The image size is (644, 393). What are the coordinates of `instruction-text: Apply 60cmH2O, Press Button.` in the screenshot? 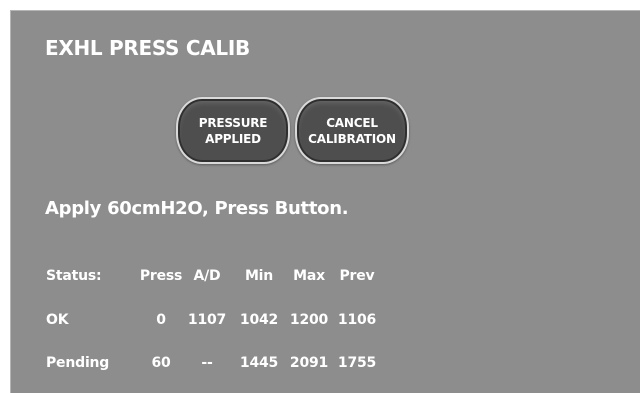 It's located at (197, 208).